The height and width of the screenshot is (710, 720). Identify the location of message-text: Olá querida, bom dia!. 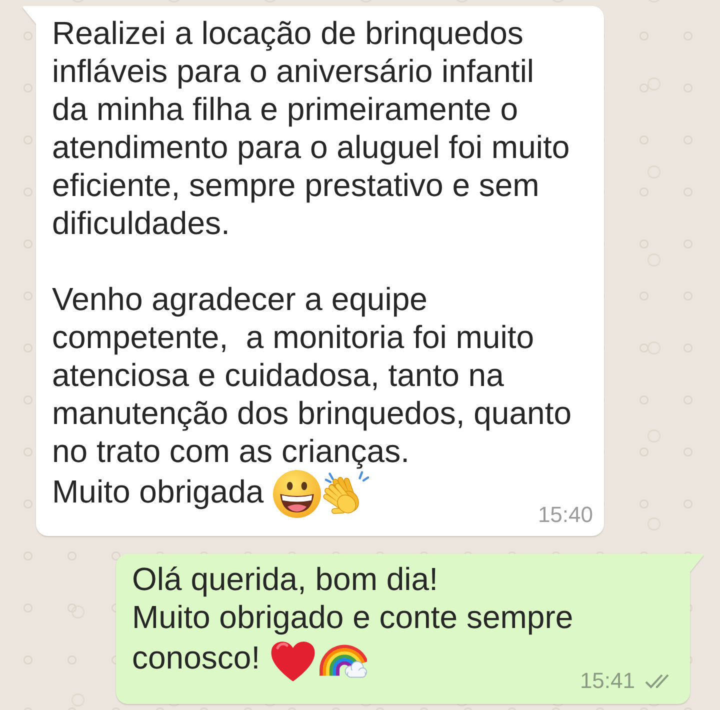
(285, 579).